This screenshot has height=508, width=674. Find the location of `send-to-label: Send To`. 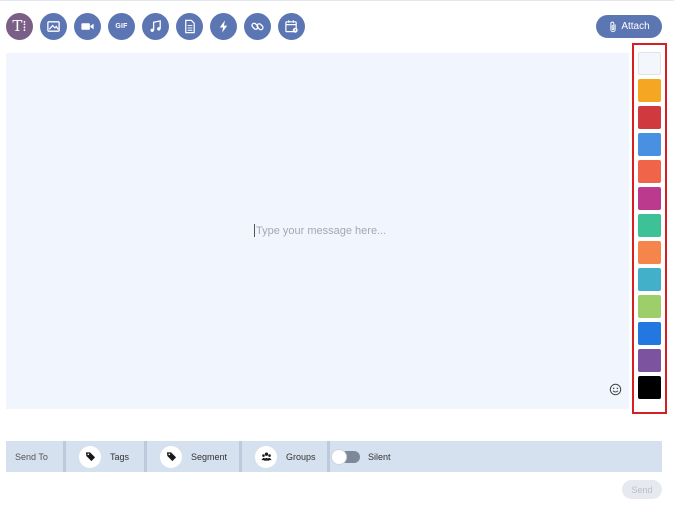

send-to-label: Send To is located at coordinates (31, 456).